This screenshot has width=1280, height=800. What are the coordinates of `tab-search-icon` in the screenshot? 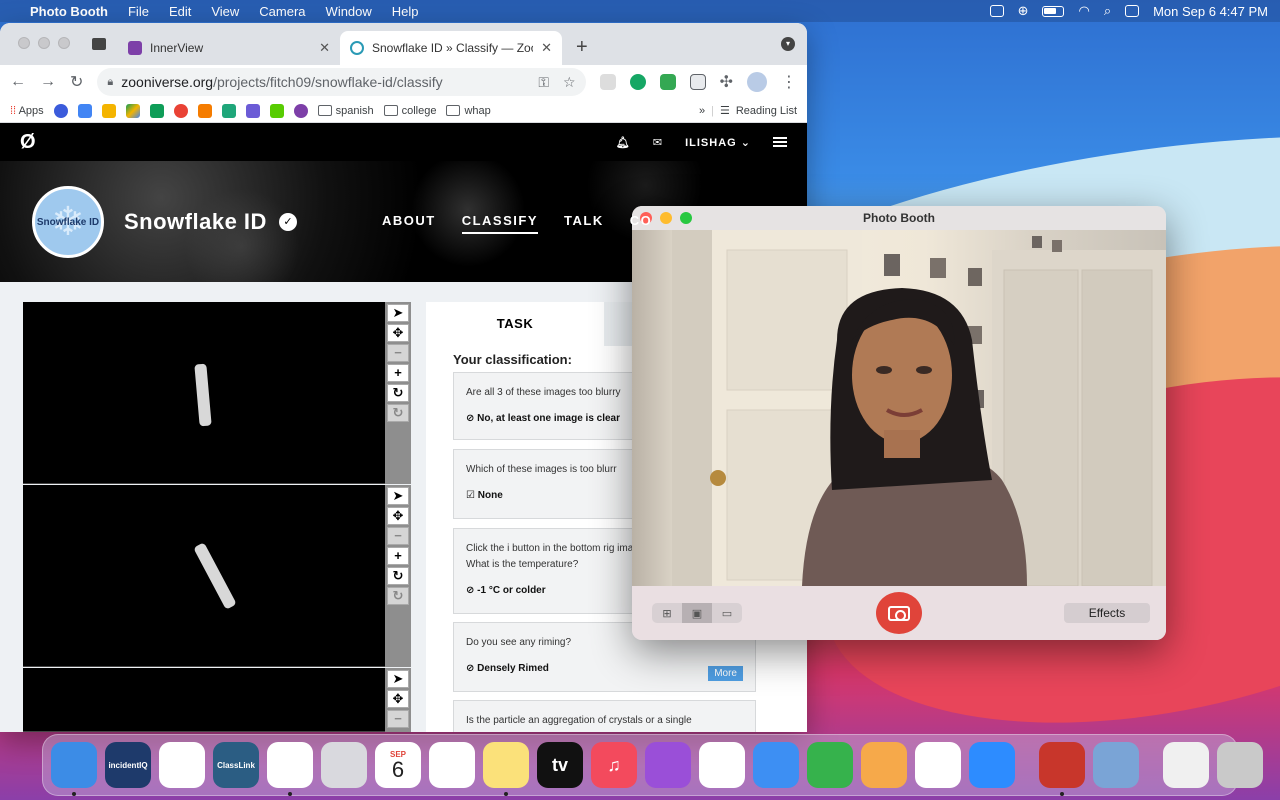 It's located at (99, 44).